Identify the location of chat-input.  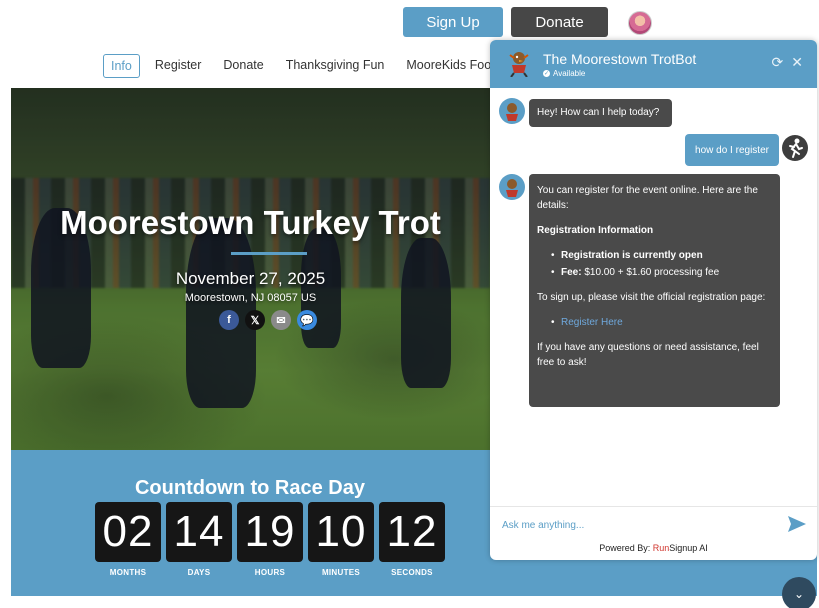
(637, 525).